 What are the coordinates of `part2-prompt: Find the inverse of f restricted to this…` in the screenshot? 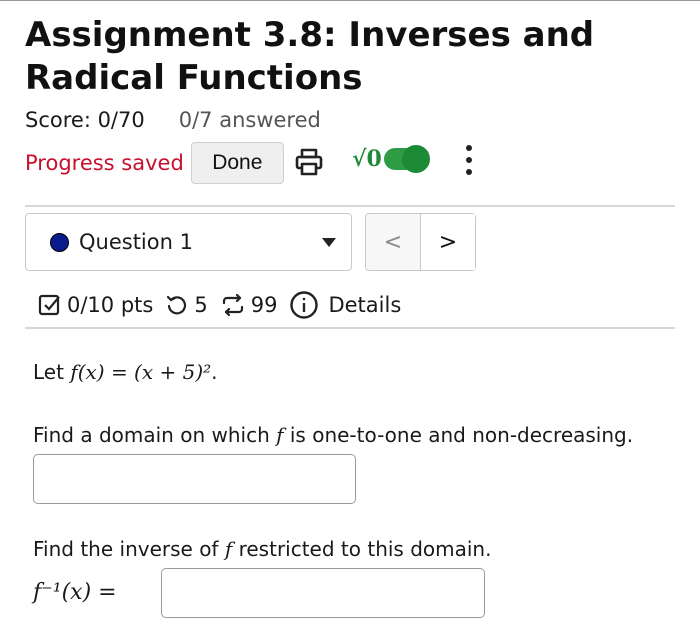 It's located at (262, 549).